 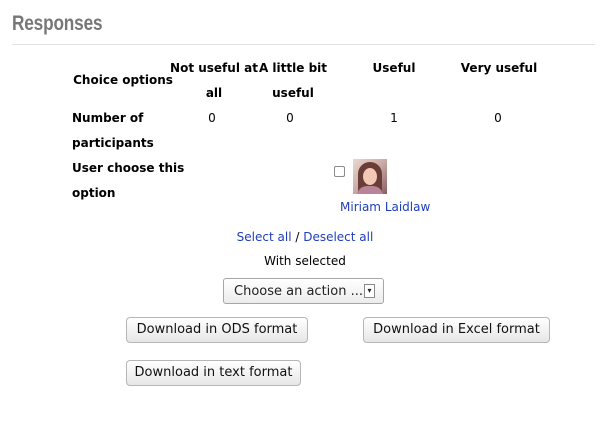 What do you see at coordinates (123, 80) in the screenshot?
I see `header-choice-options: Choice options` at bounding box center [123, 80].